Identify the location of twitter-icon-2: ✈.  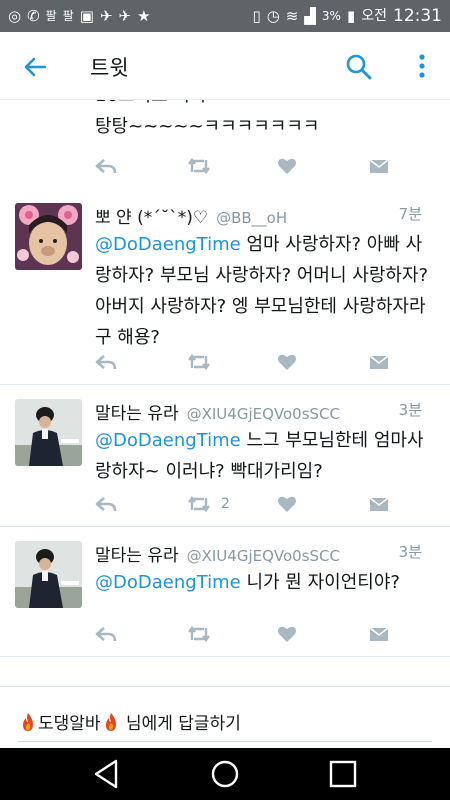
(125, 15).